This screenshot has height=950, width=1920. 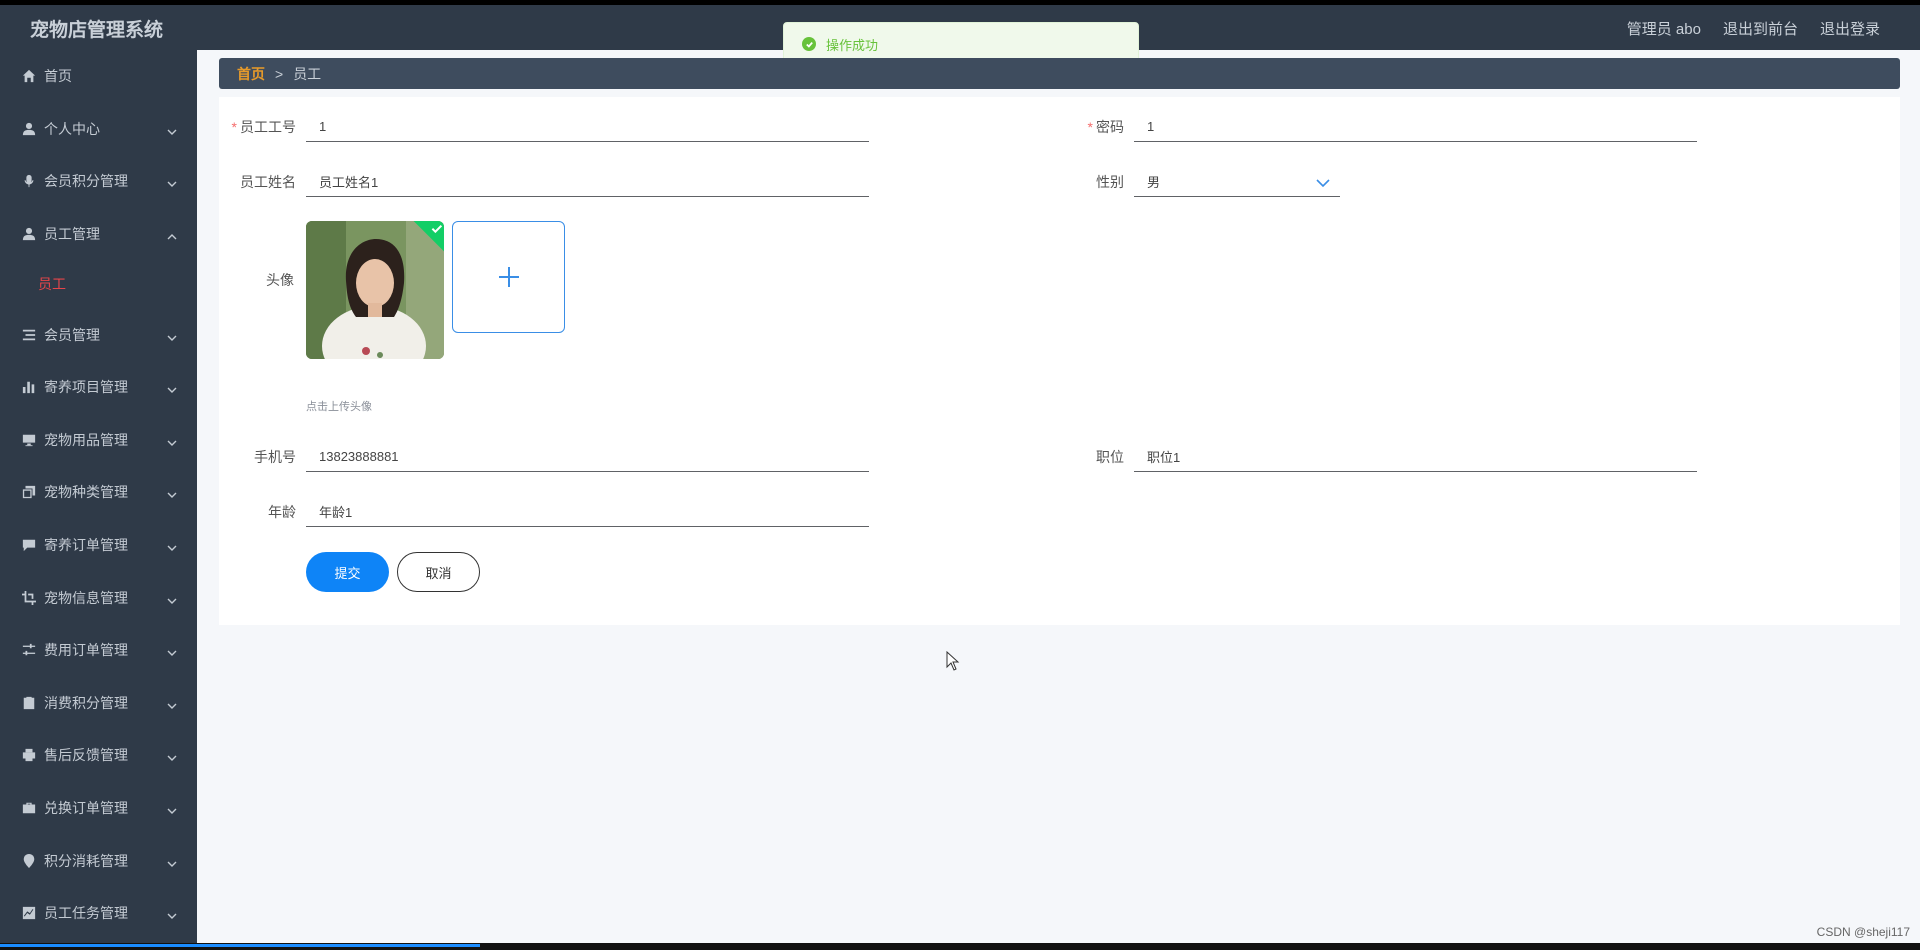 I want to click on employee-no-field: * 员工工号, so click(x=544, y=127).